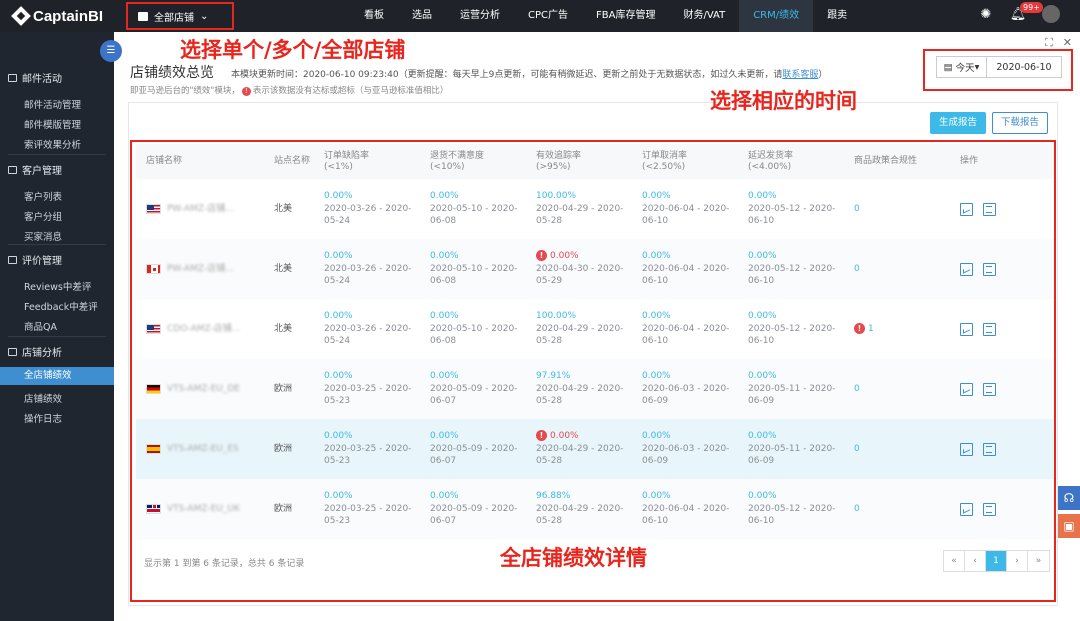  What do you see at coordinates (1020, 123) in the screenshot?
I see `download-report-button: 下载报告` at bounding box center [1020, 123].